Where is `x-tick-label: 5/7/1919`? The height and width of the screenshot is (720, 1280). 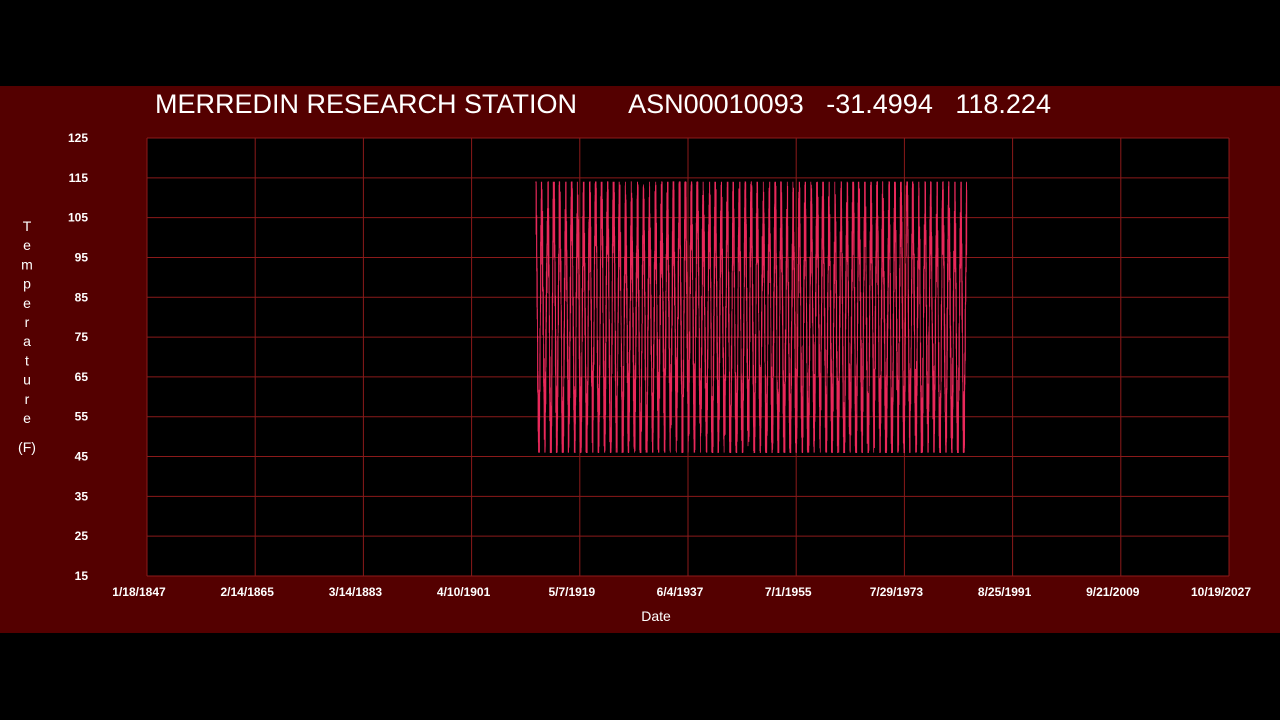
x-tick-label: 5/7/1919 is located at coordinates (571, 592).